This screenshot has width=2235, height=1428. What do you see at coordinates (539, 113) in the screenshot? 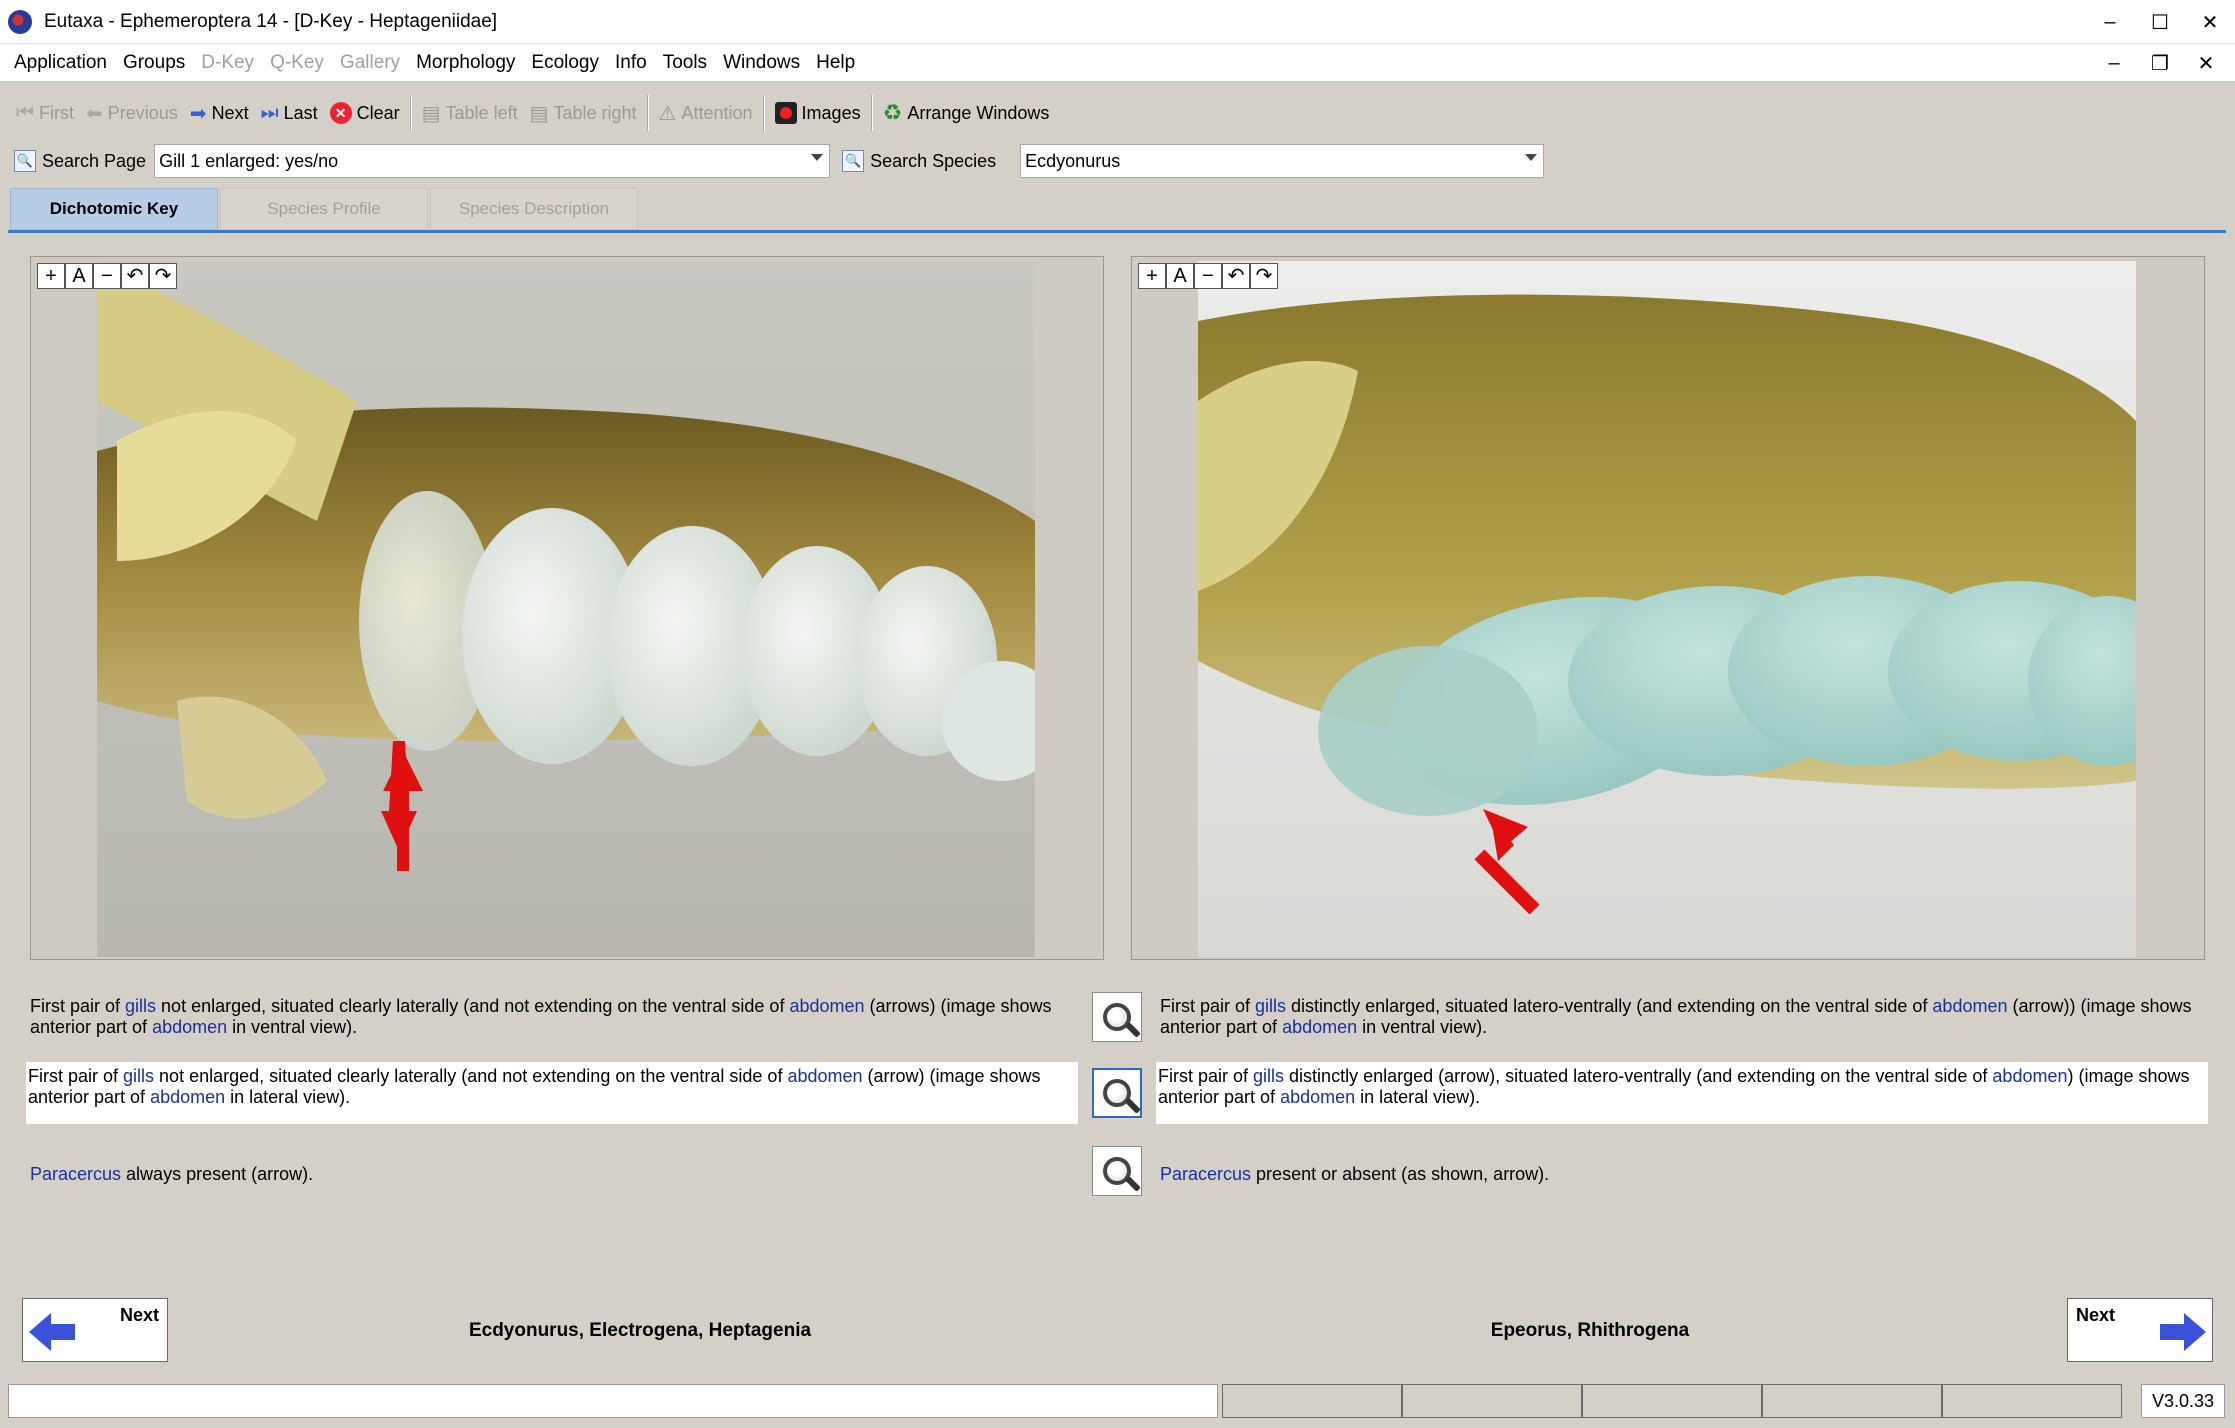
I see `table-right-icon: ▤` at bounding box center [539, 113].